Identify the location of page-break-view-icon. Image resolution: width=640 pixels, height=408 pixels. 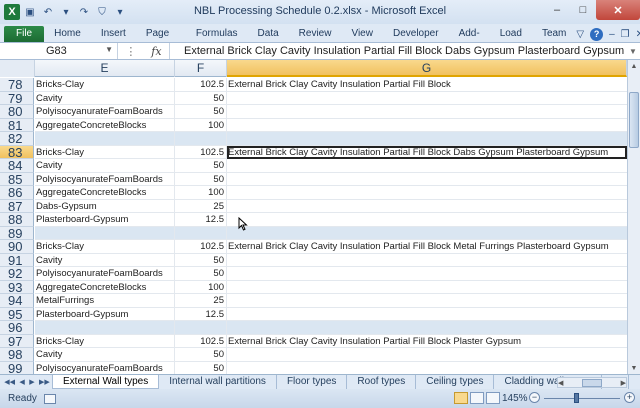
(493, 398).